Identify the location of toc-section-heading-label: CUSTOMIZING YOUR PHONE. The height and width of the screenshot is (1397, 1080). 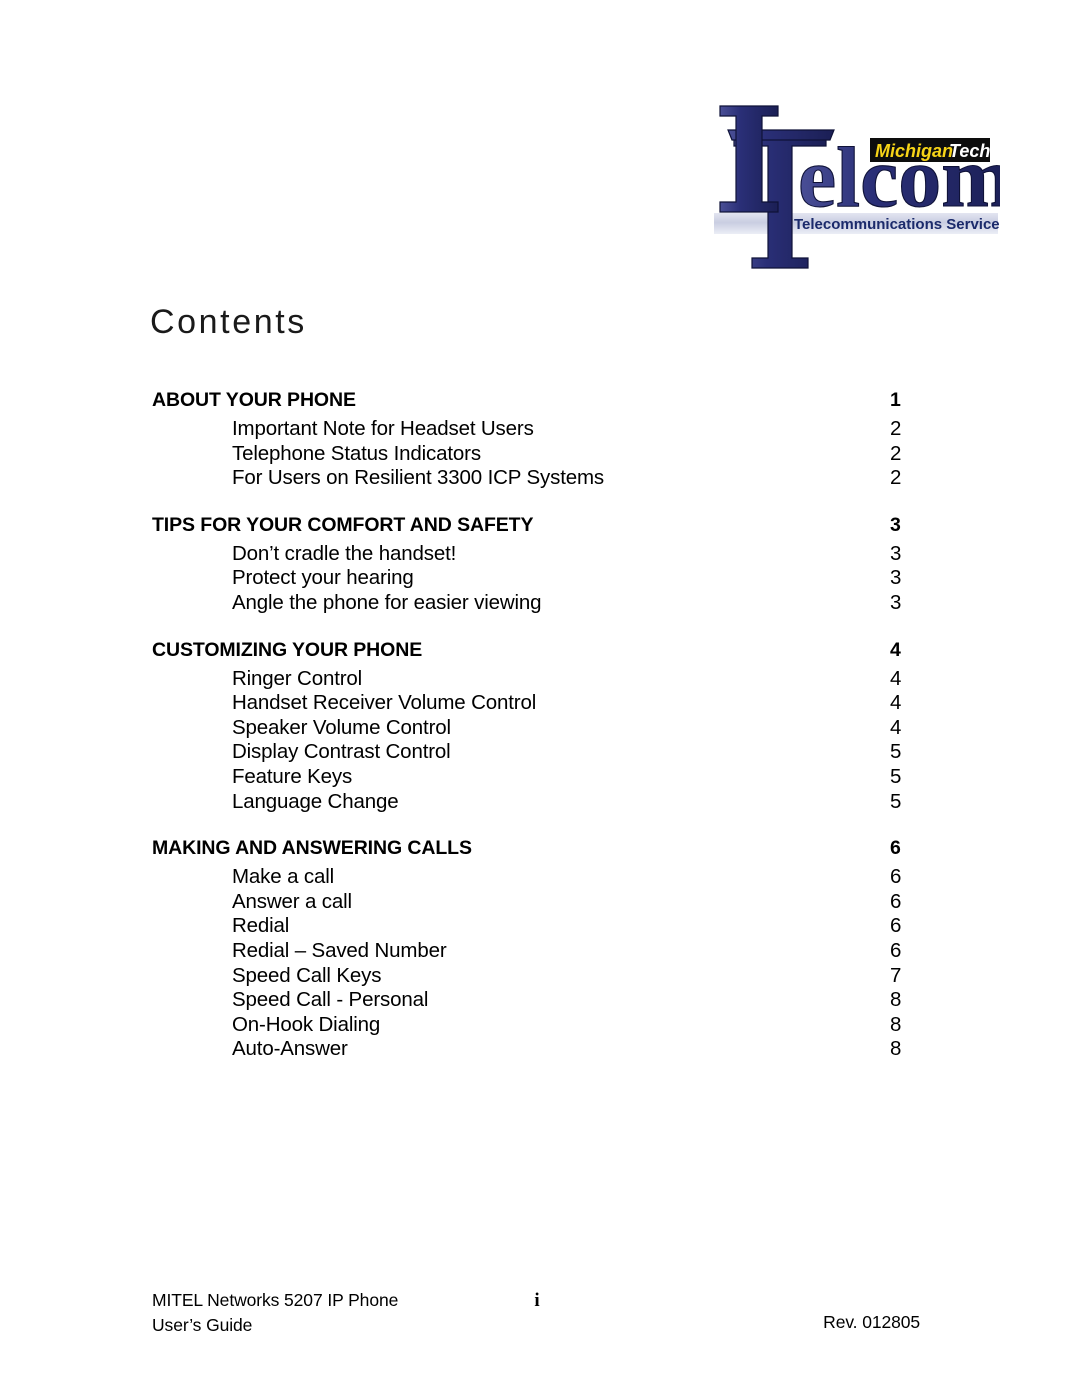
(287, 649).